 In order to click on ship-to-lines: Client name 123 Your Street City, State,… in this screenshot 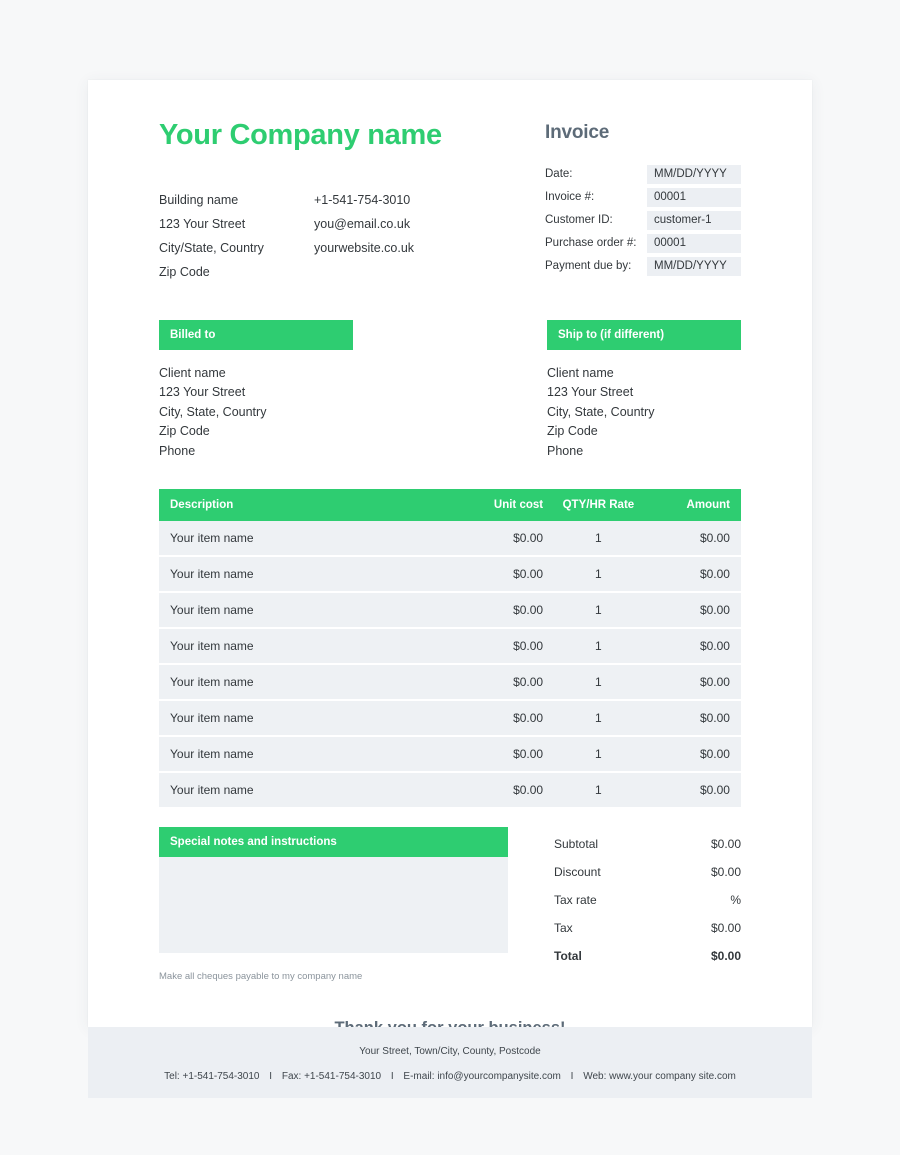, I will do `click(644, 413)`.